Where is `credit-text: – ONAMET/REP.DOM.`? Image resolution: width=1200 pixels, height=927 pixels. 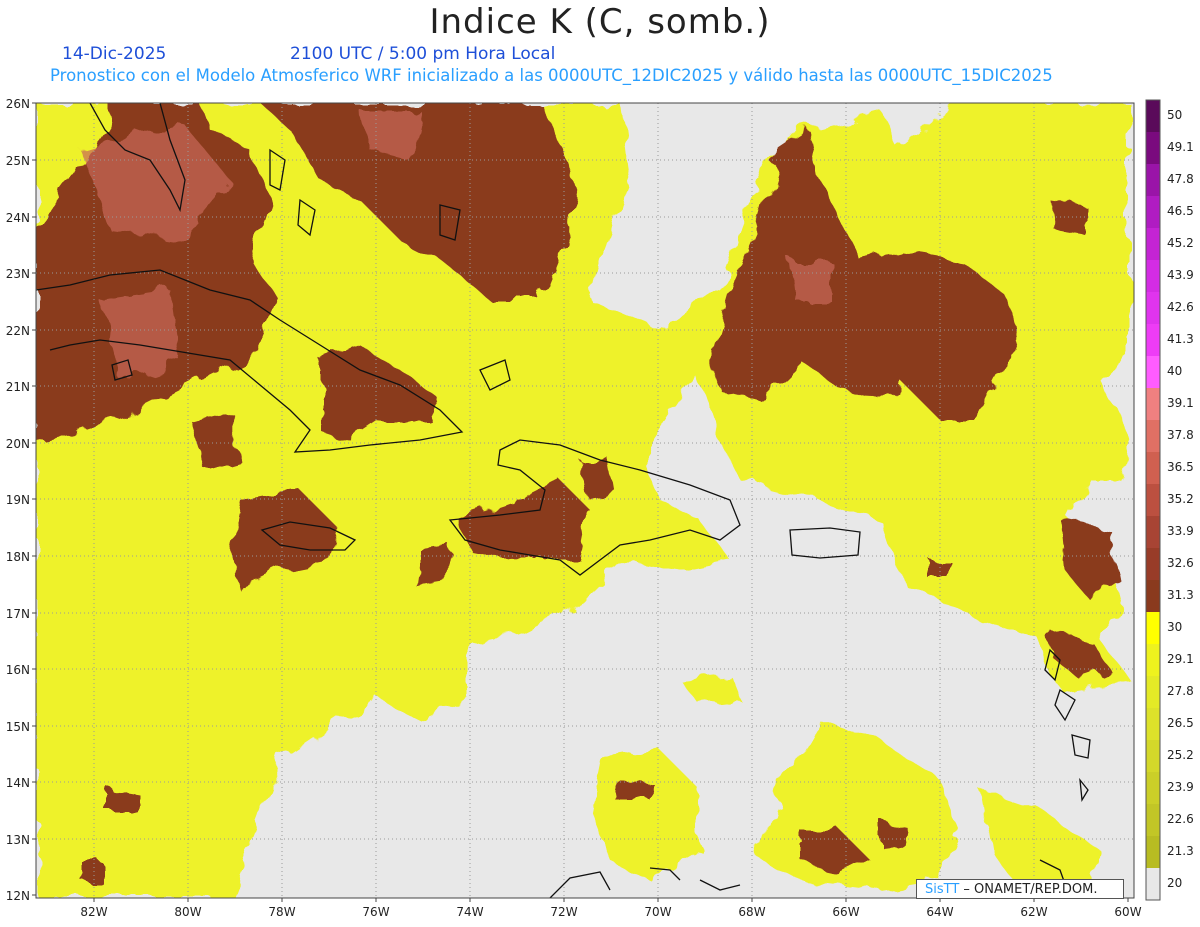 credit-text: – ONAMET/REP.DOM. is located at coordinates (1028, 889).